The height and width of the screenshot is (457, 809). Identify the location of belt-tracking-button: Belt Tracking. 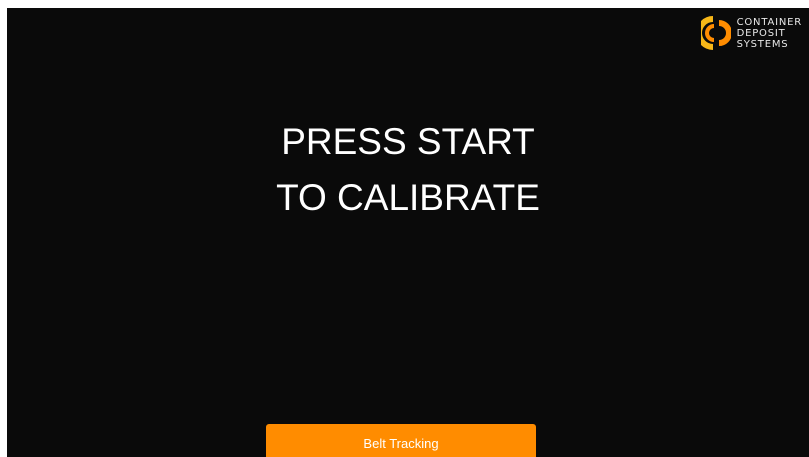
(401, 440).